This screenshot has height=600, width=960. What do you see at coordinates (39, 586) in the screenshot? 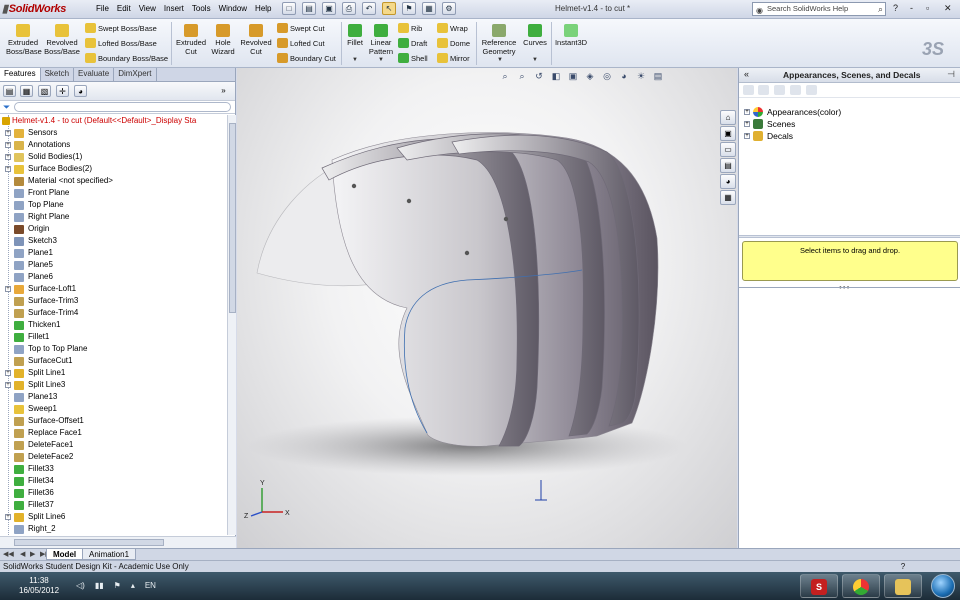
I see `clock: 11:38 16/05/2012` at bounding box center [39, 586].